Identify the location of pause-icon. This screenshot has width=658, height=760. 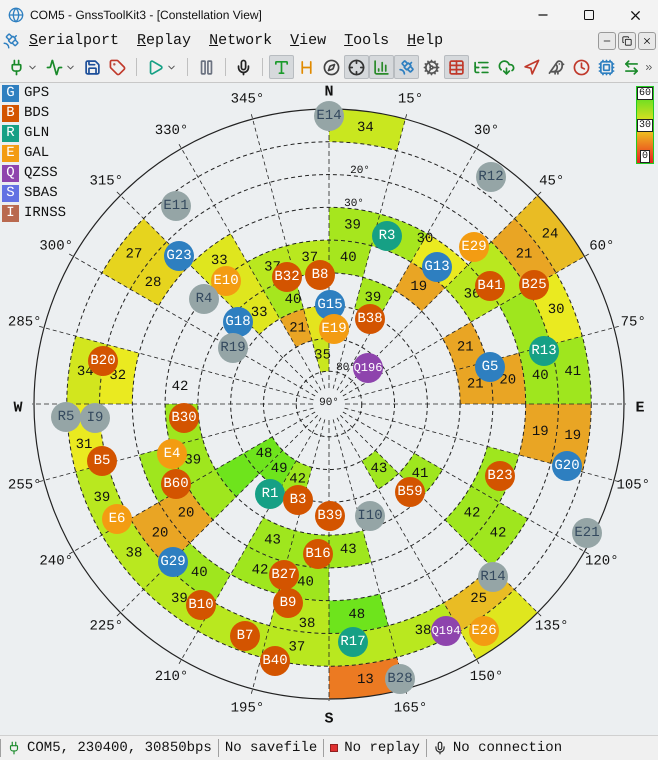
(206, 67).